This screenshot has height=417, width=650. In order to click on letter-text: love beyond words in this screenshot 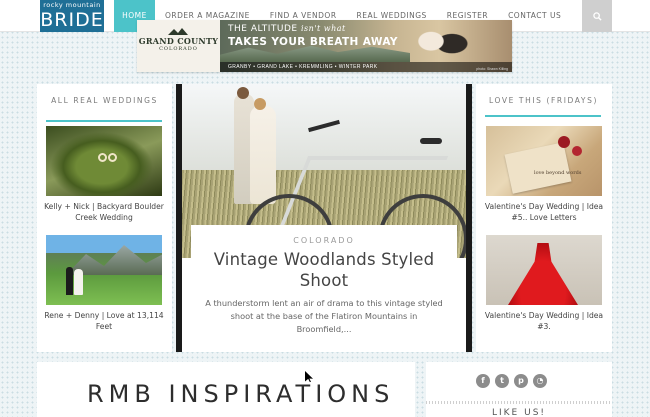, I will do `click(558, 173)`.